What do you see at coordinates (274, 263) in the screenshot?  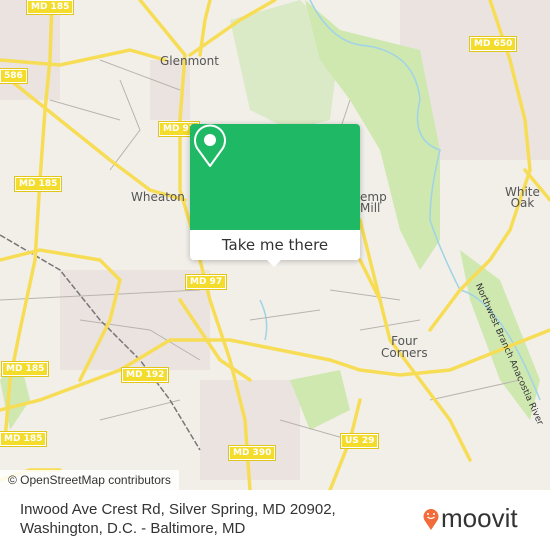 I see `popup-pointer` at bounding box center [274, 263].